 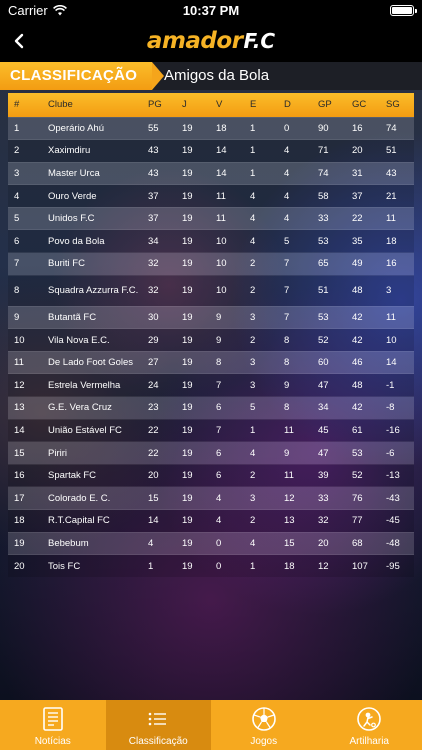 What do you see at coordinates (211, 498) in the screenshot?
I see `table-row: 17 Colorado E. C. 15 19 4 3 12 33 76 -43` at bounding box center [211, 498].